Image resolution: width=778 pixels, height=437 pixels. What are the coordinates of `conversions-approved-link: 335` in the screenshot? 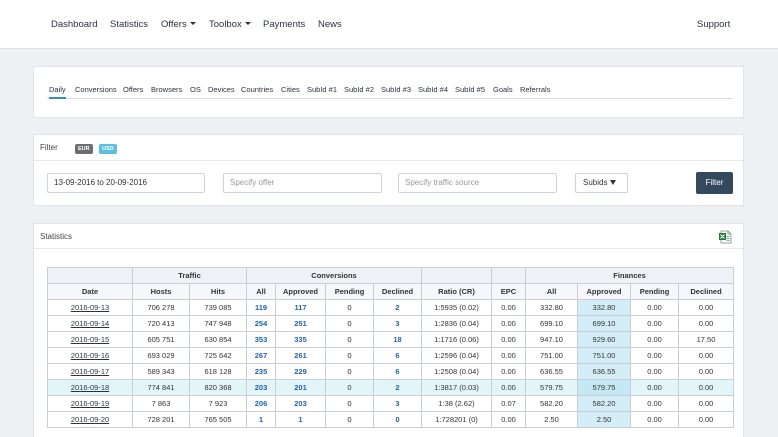 It's located at (300, 339).